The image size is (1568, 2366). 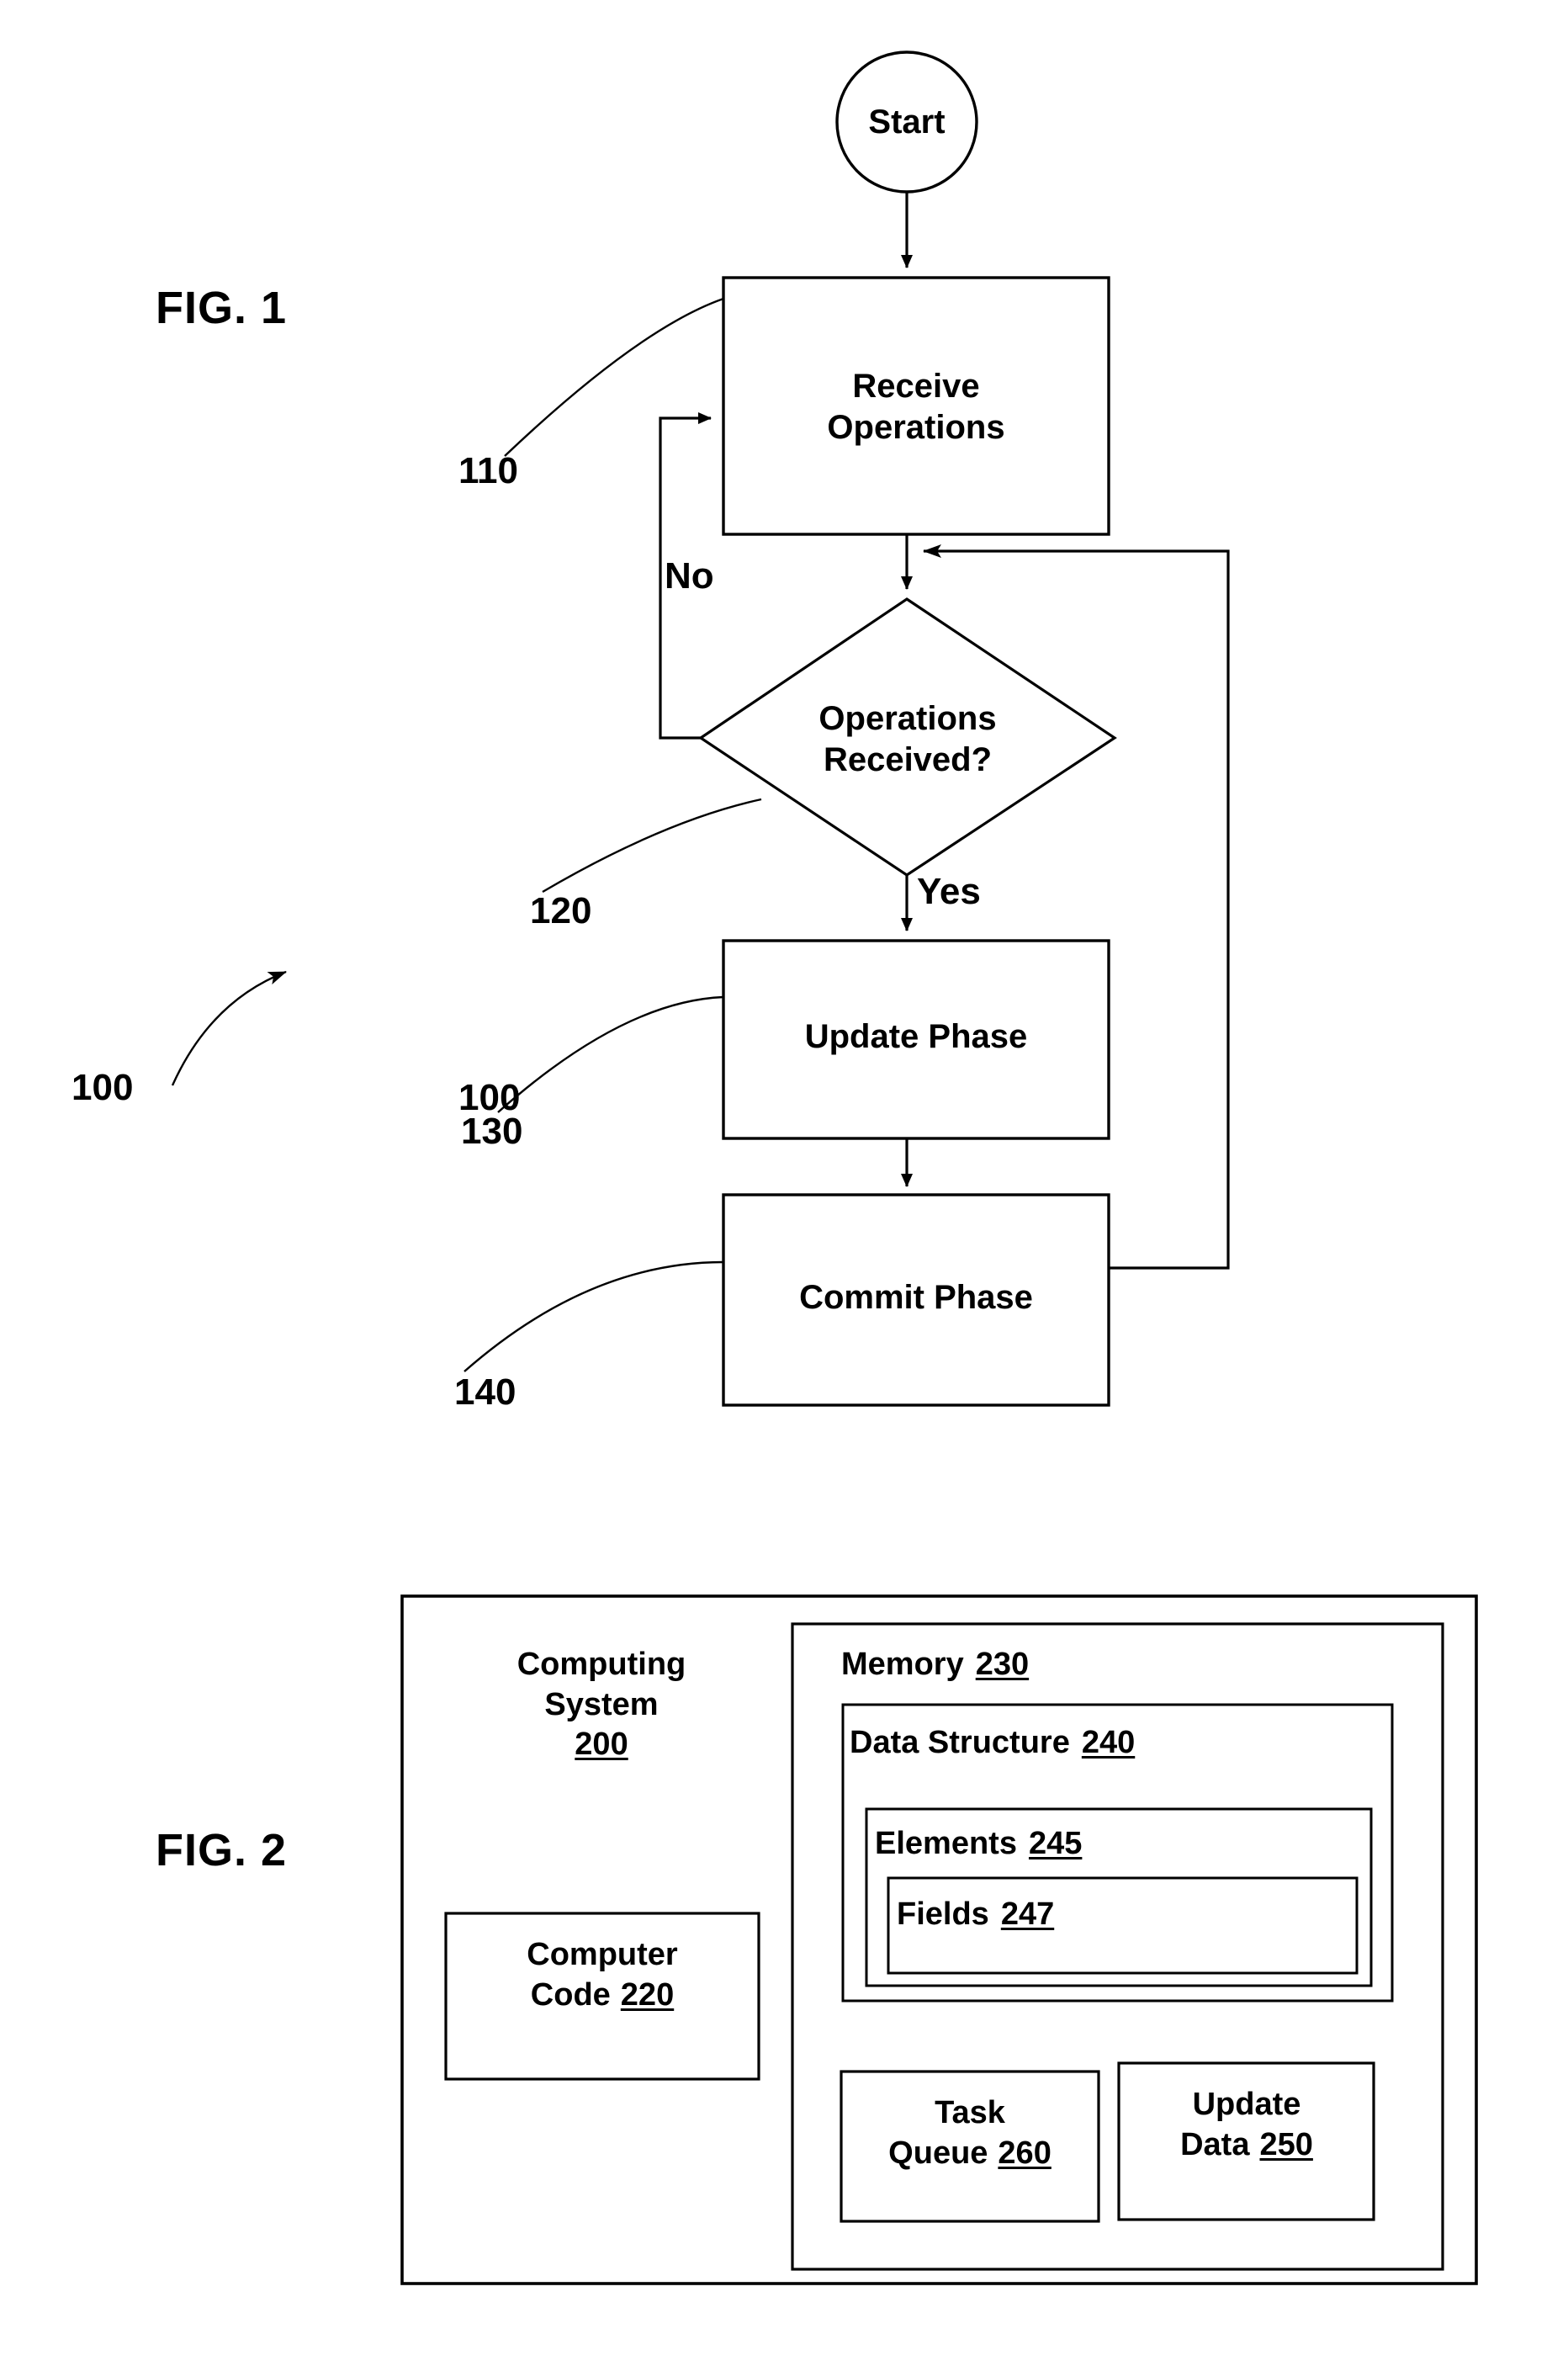 I want to click on task-queue-line-2-wrap: Queue 260, so click(x=970, y=2154).